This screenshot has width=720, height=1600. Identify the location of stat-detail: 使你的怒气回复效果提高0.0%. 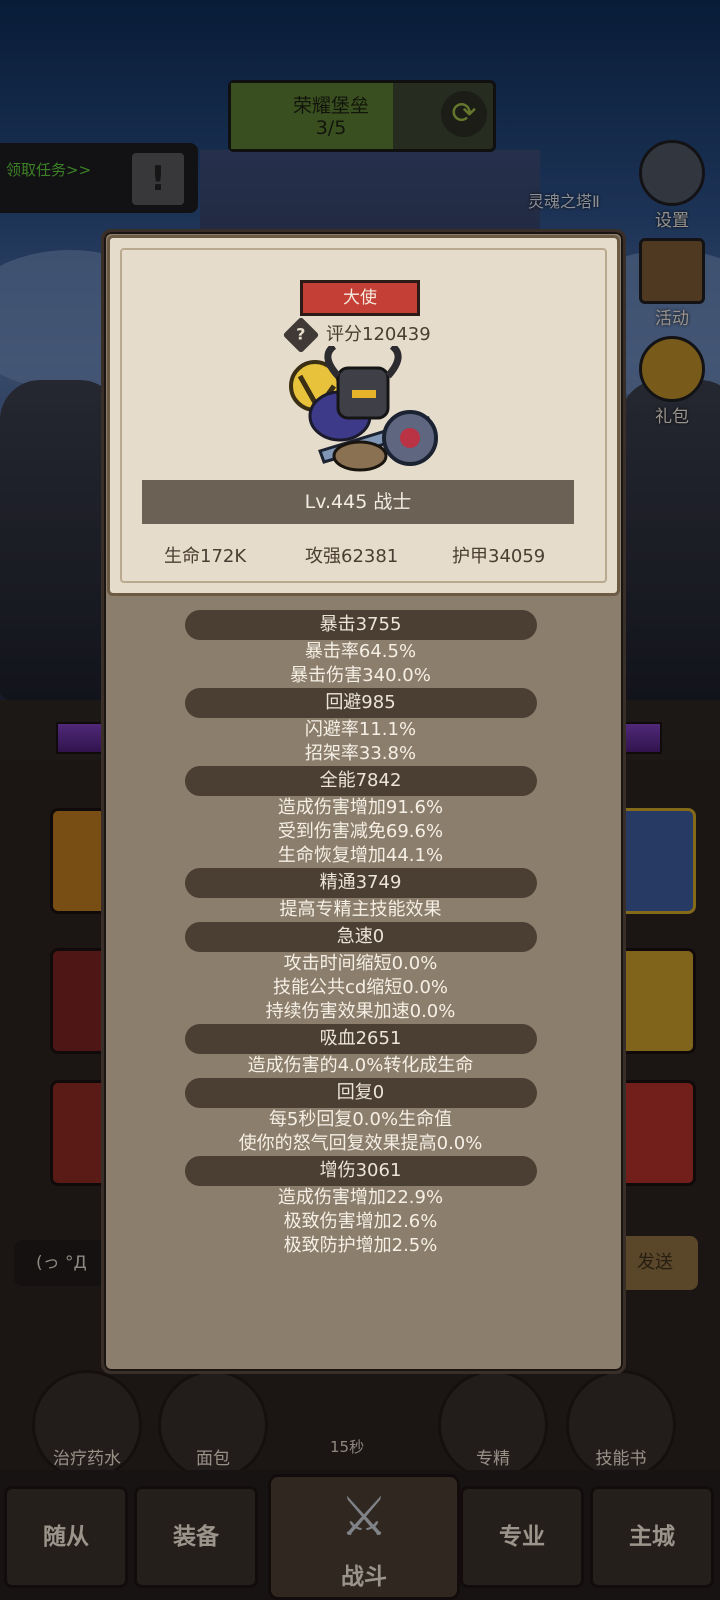
(360, 1143).